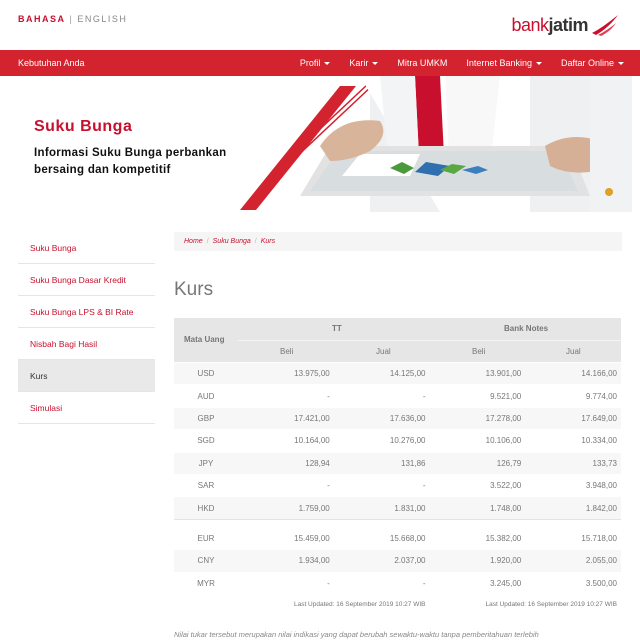 This screenshot has height=640, width=640. I want to click on breadcrumb-home: Home, so click(193, 241).